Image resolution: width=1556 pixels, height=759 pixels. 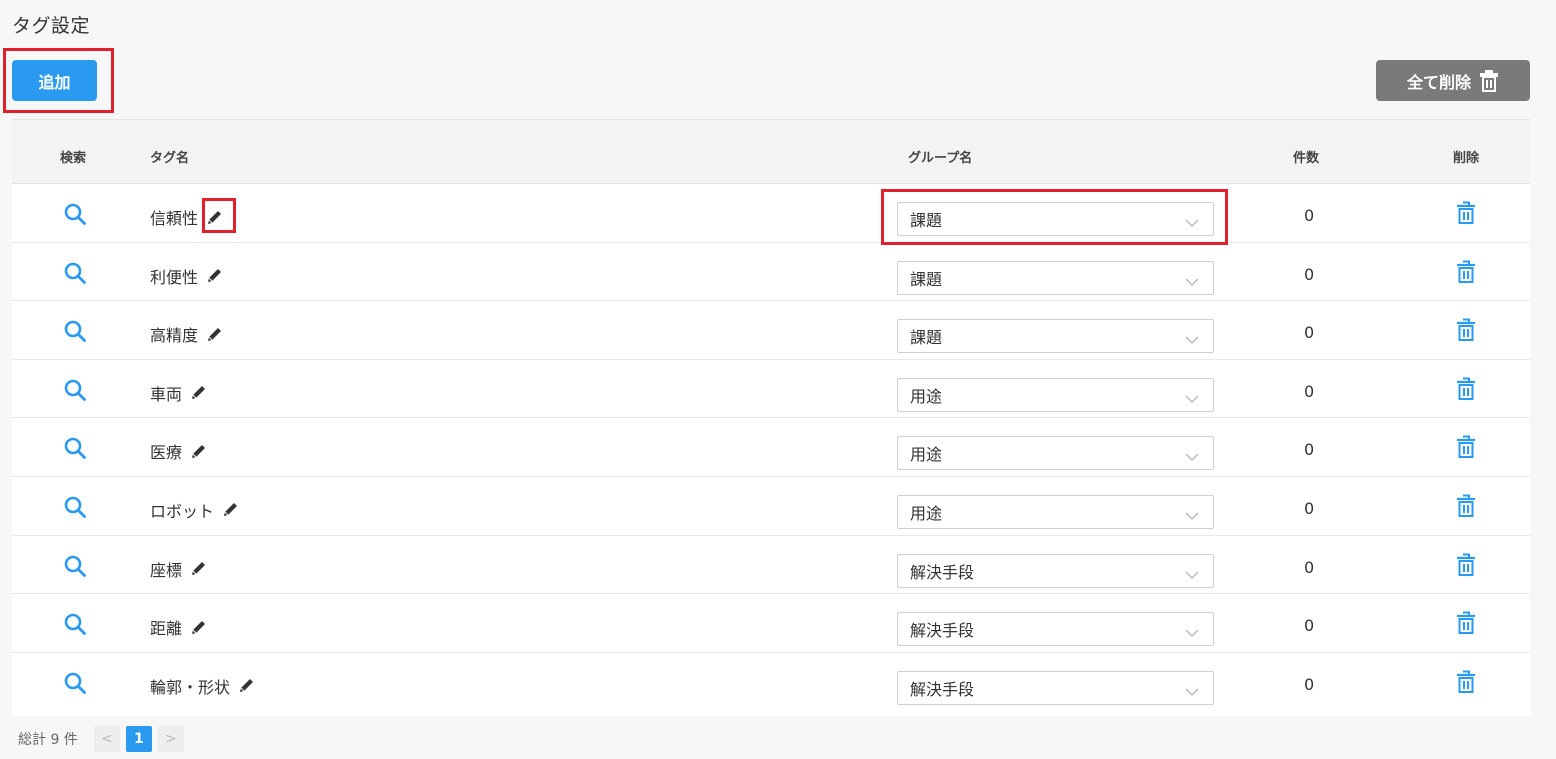 I want to click on next-page-button: >, so click(x=170, y=739).